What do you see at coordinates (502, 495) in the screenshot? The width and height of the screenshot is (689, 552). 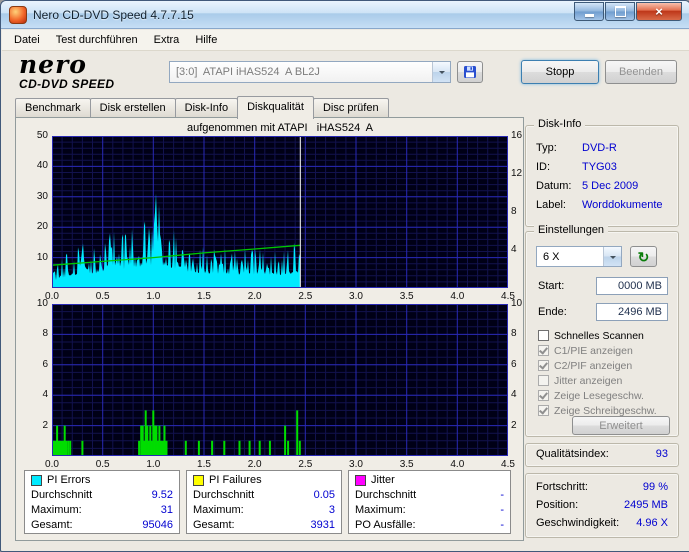 I see `stat-value: -` at bounding box center [502, 495].